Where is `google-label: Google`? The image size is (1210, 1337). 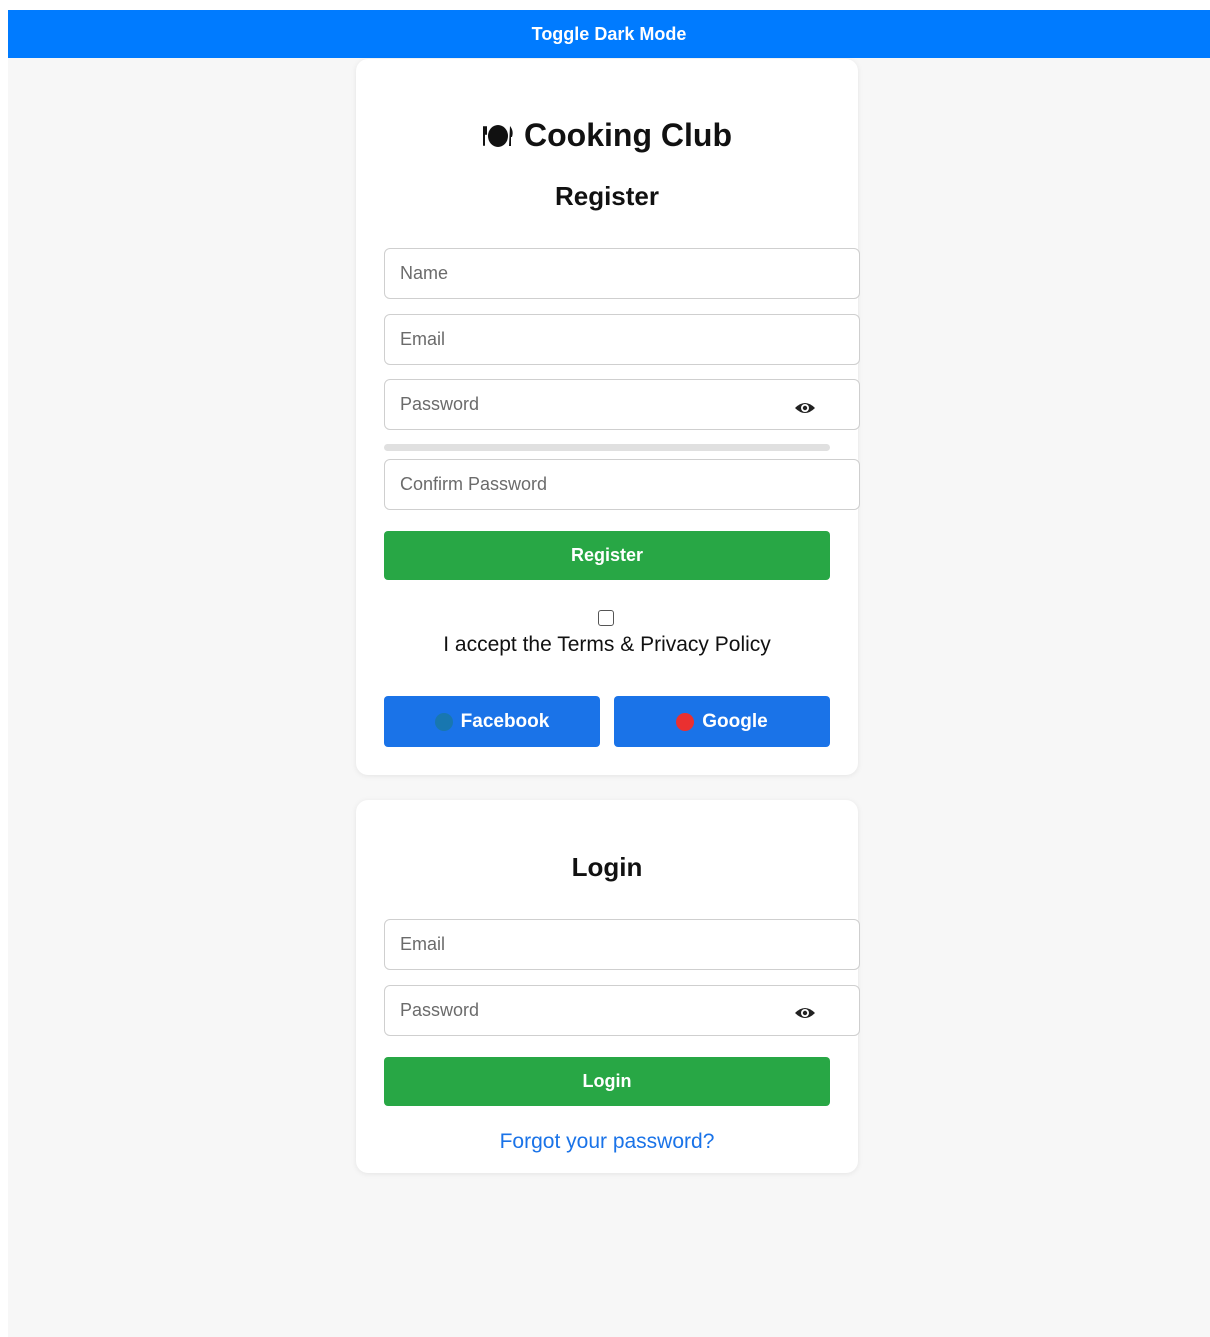 google-label: Google is located at coordinates (735, 721).